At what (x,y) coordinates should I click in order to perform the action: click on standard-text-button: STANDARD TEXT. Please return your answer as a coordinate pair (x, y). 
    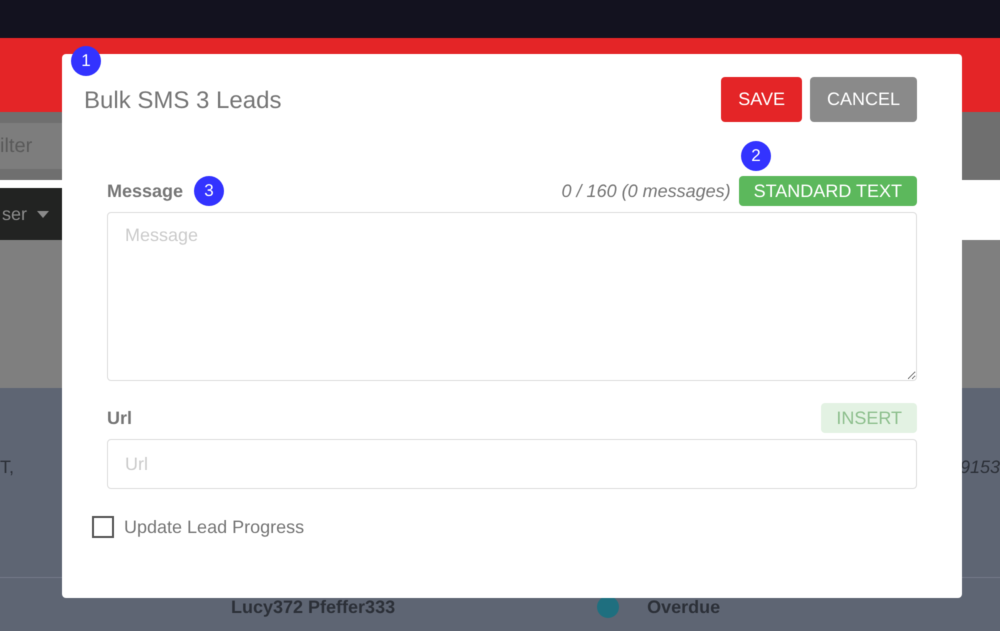
    Looking at the image, I should click on (827, 191).